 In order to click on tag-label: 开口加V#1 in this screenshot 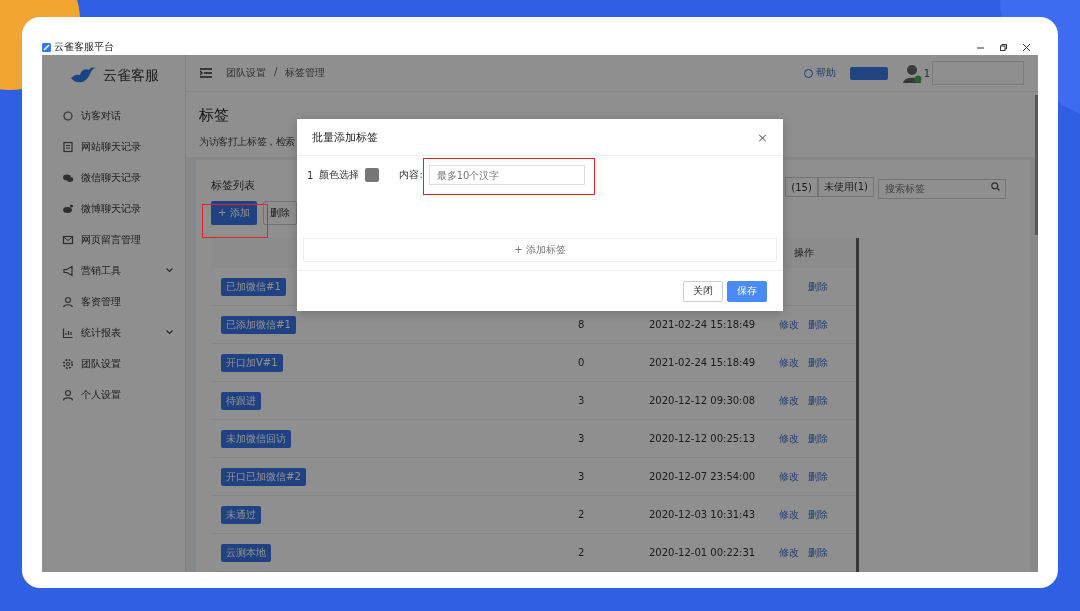, I will do `click(252, 362)`.